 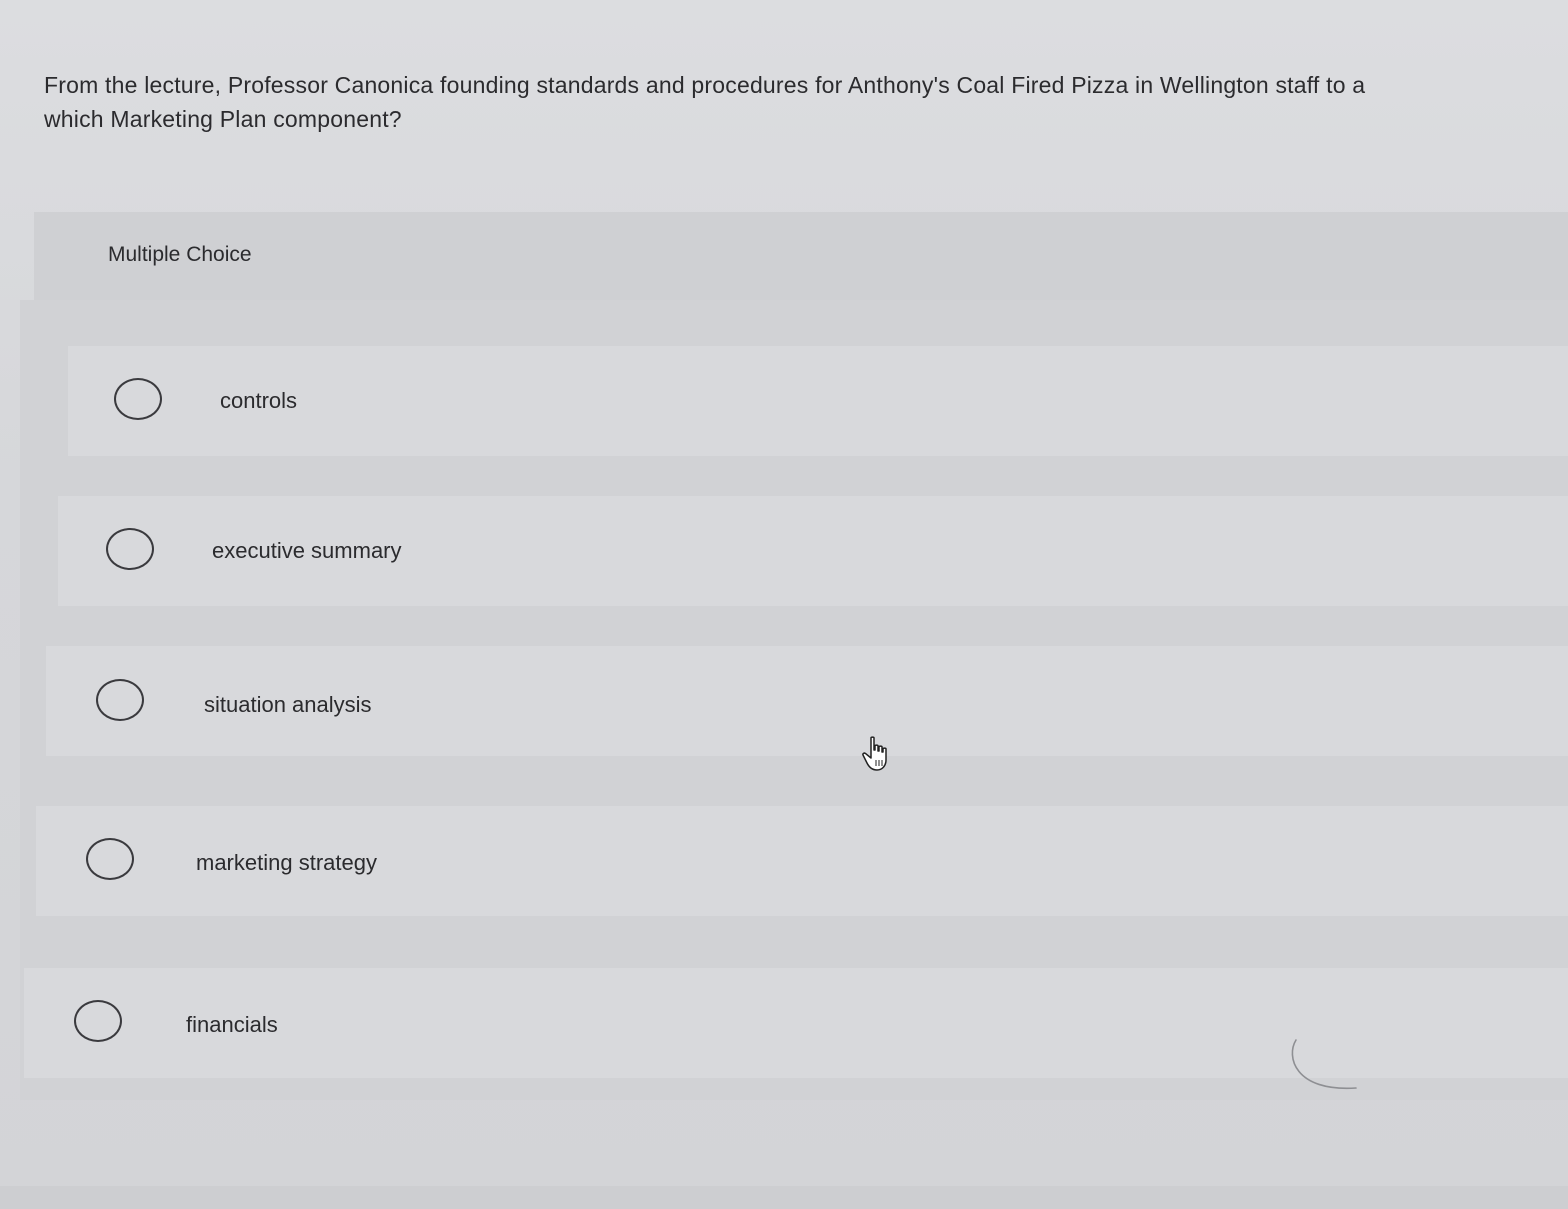 What do you see at coordinates (288, 704) in the screenshot?
I see `option-label: situation analysis` at bounding box center [288, 704].